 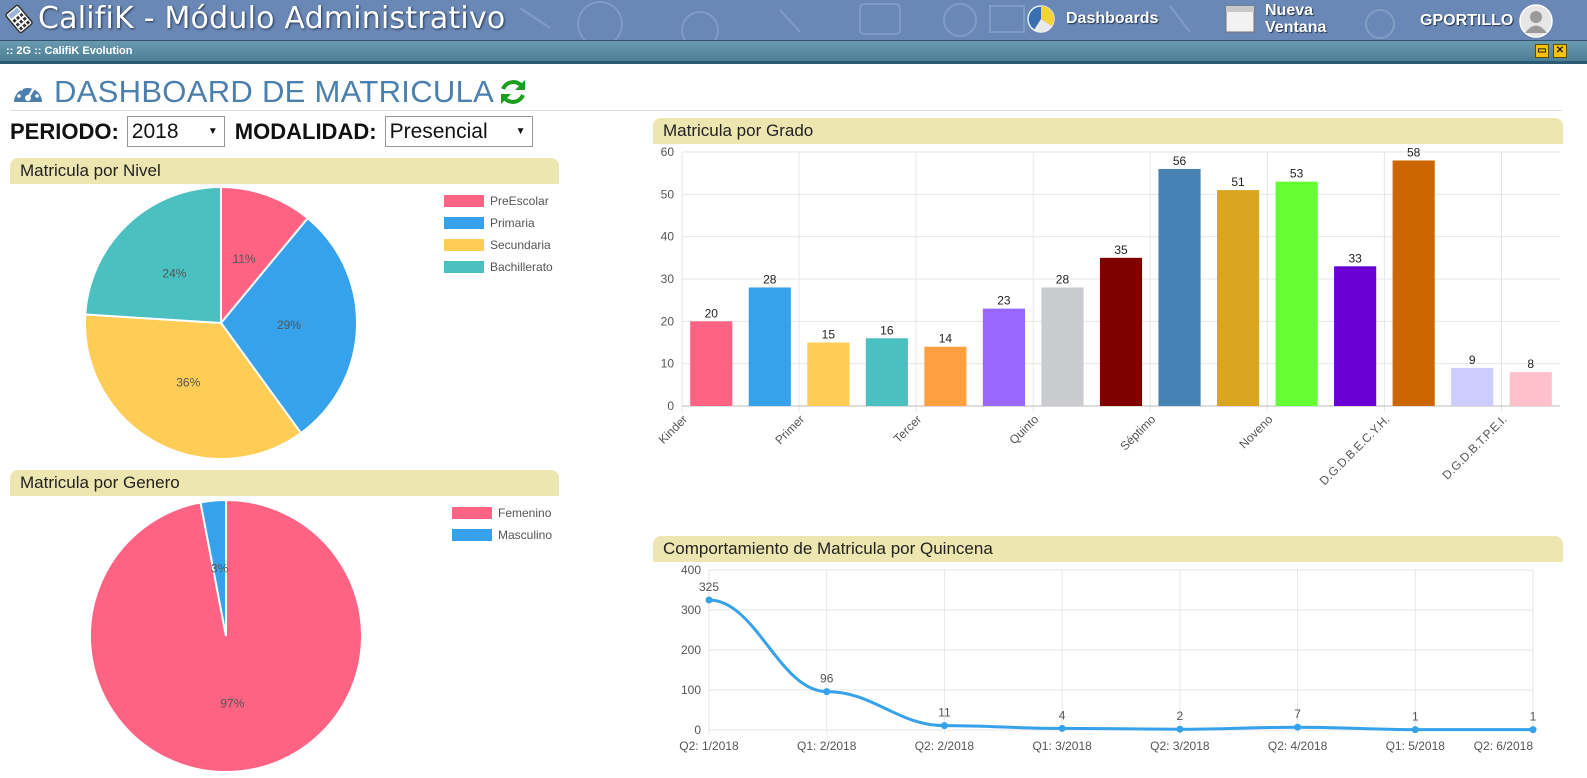 I want to click on x-tick-label: D.G.D.B.E.C.Y.H., so click(x=1355, y=450).